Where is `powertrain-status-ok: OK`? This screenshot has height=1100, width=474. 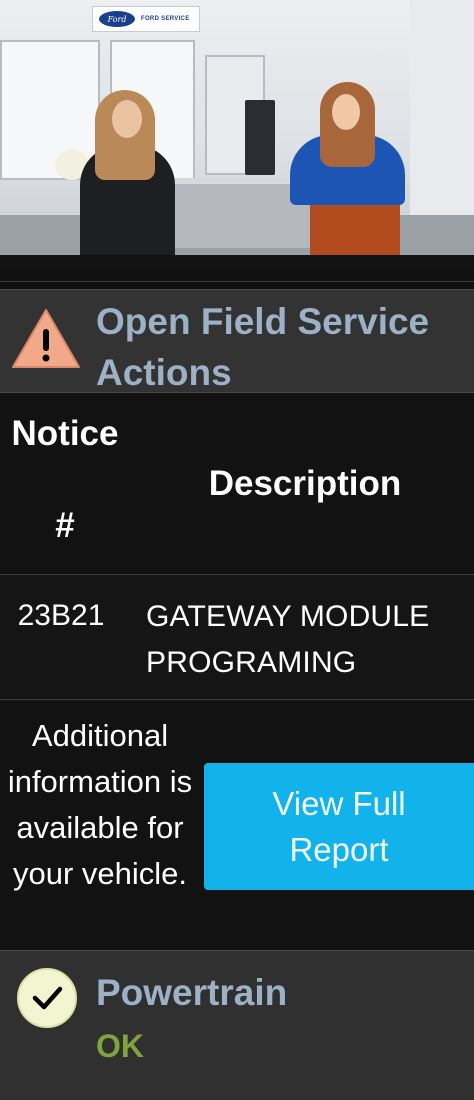
powertrain-status-ok: OK is located at coordinates (120, 1046).